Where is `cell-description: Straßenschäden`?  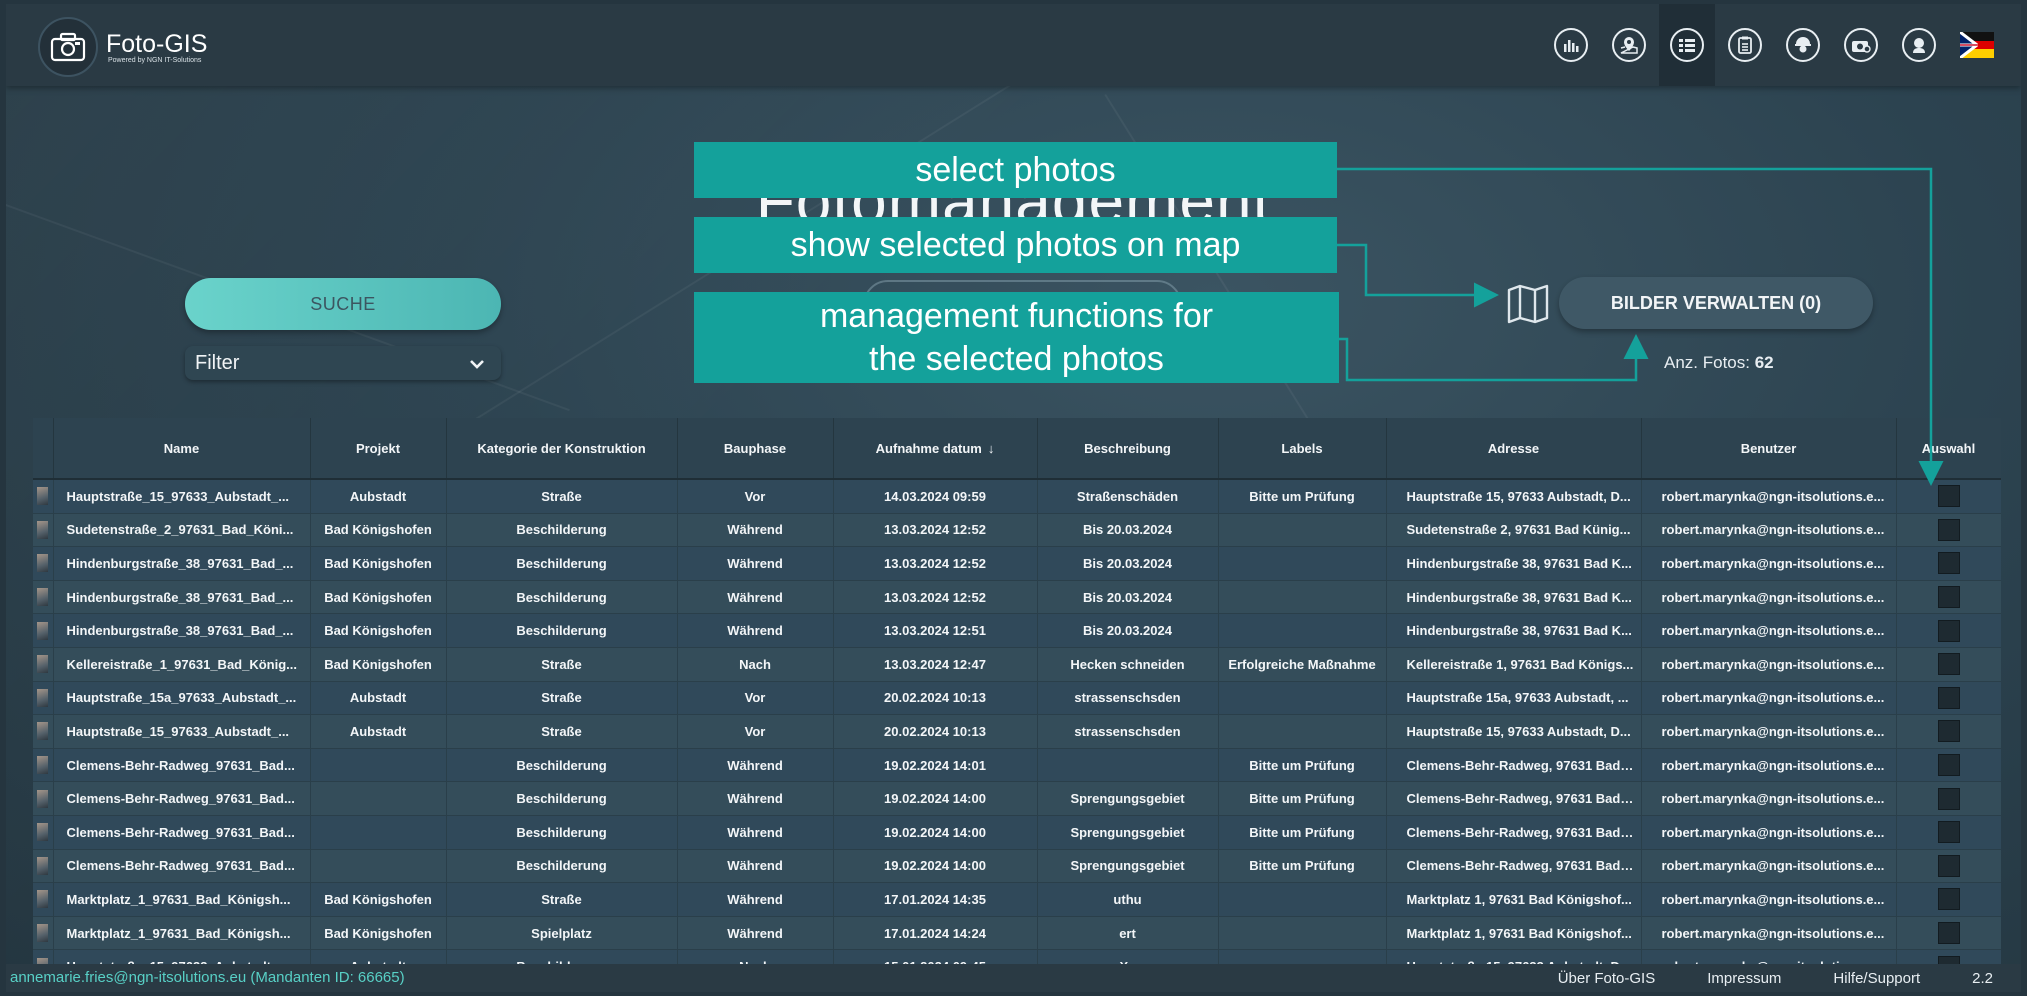
cell-description: Straßenschäden is located at coordinates (1128, 496).